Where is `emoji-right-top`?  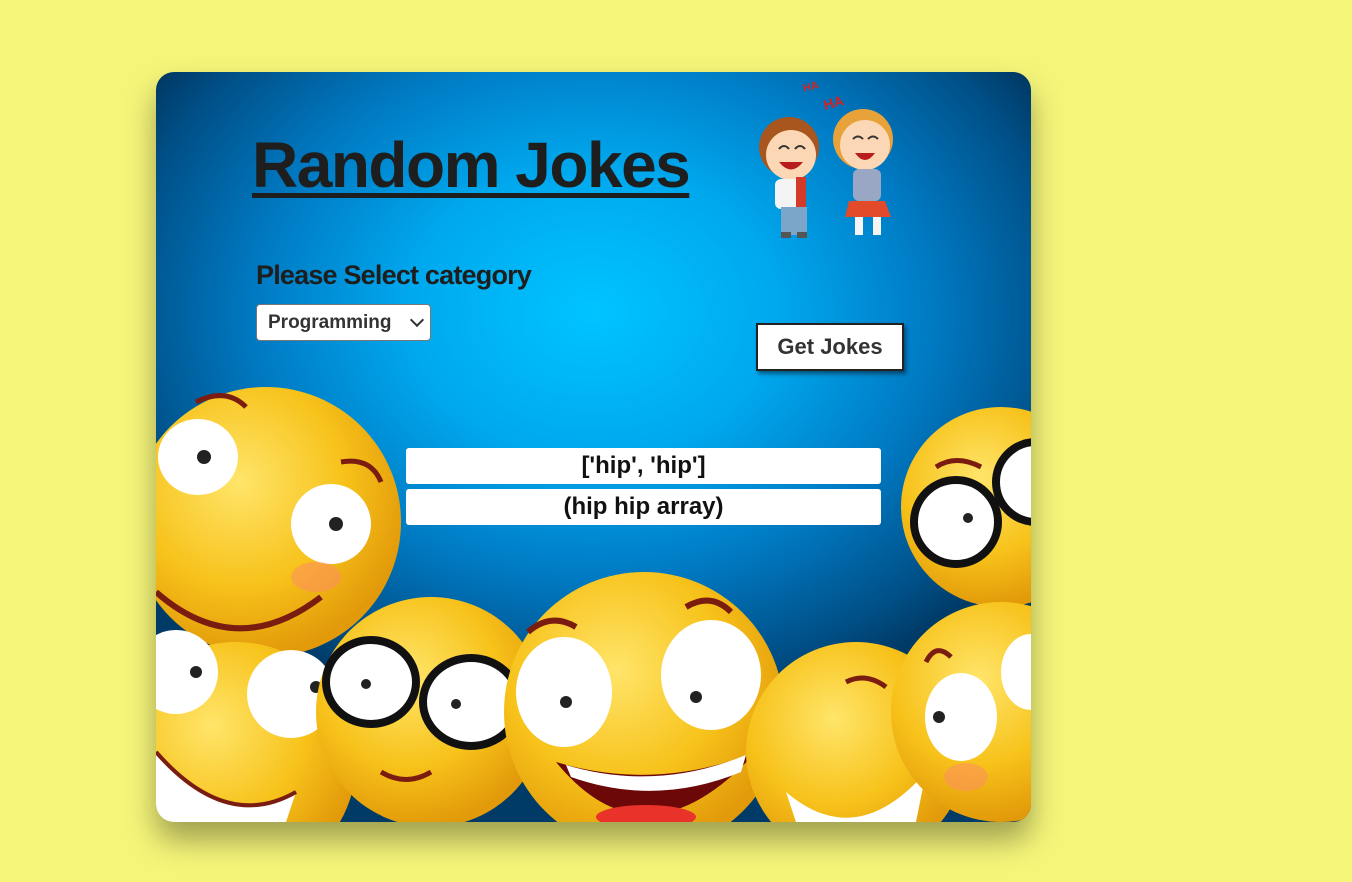
emoji-right-top is located at coordinates (966, 507).